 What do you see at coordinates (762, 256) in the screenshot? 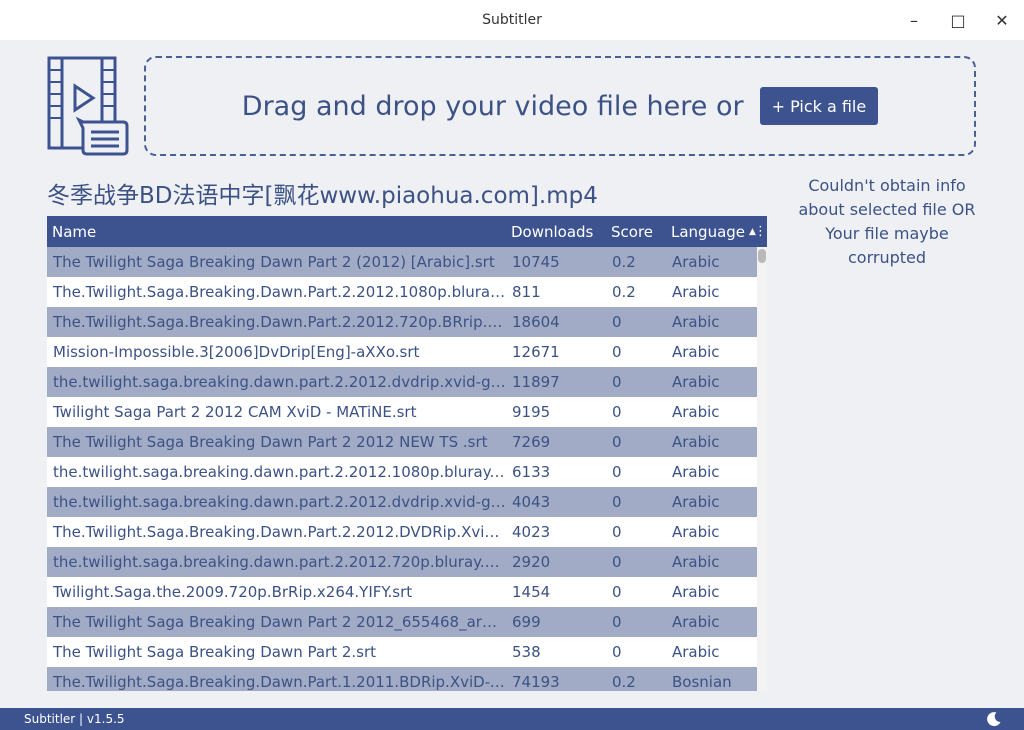
I see `scrollbar-thumb` at bounding box center [762, 256].